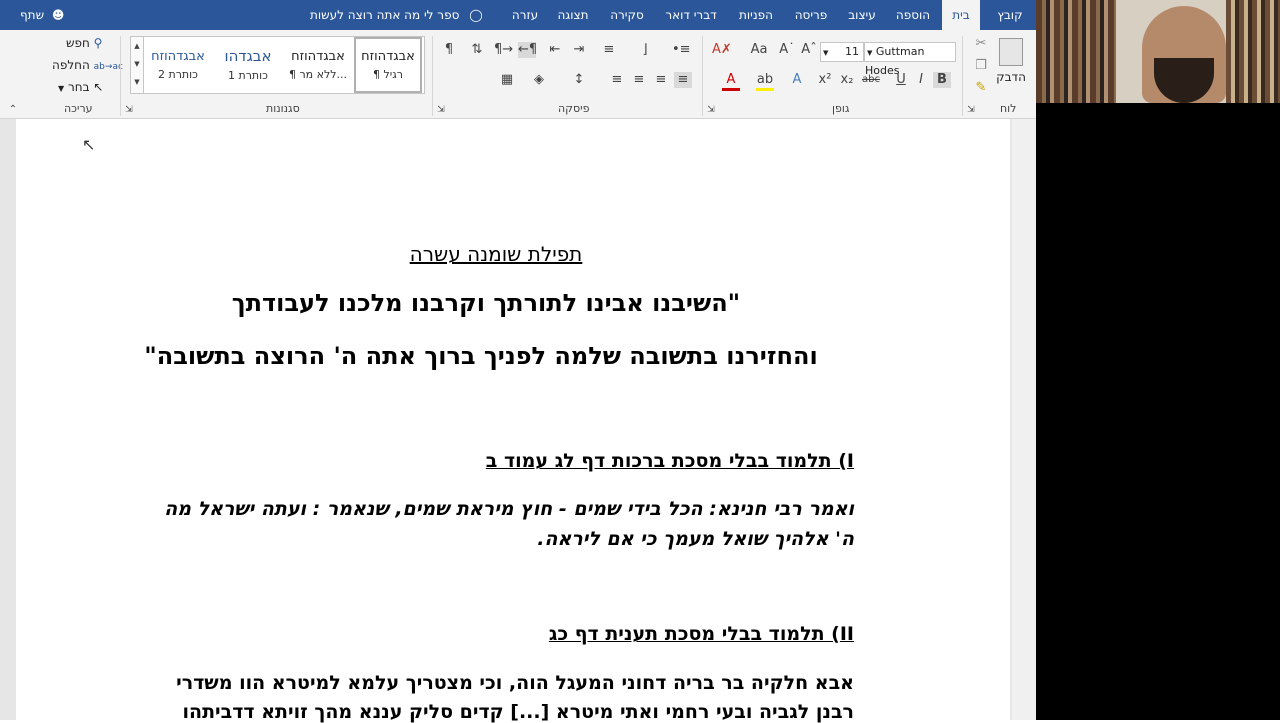 The height and width of the screenshot is (723, 1280). Describe the element at coordinates (722, 50) in the screenshot. I see `clear-formatting-icon: A✗` at that location.